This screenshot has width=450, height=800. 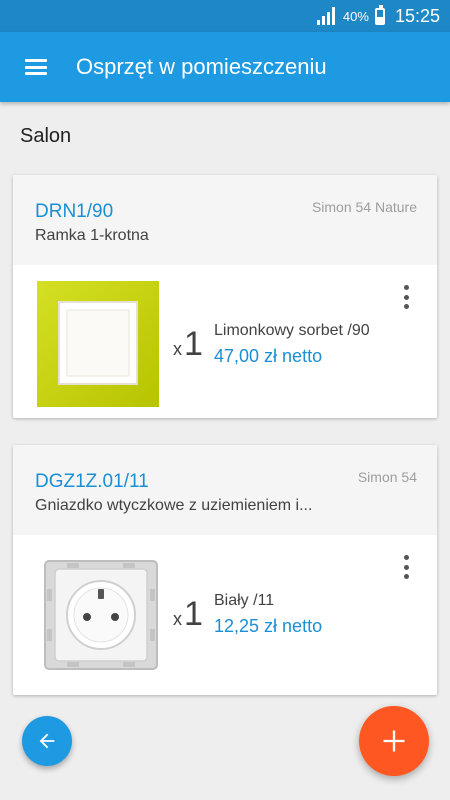 What do you see at coordinates (268, 356) in the screenshot?
I see `product-price: 47,00 zł netto` at bounding box center [268, 356].